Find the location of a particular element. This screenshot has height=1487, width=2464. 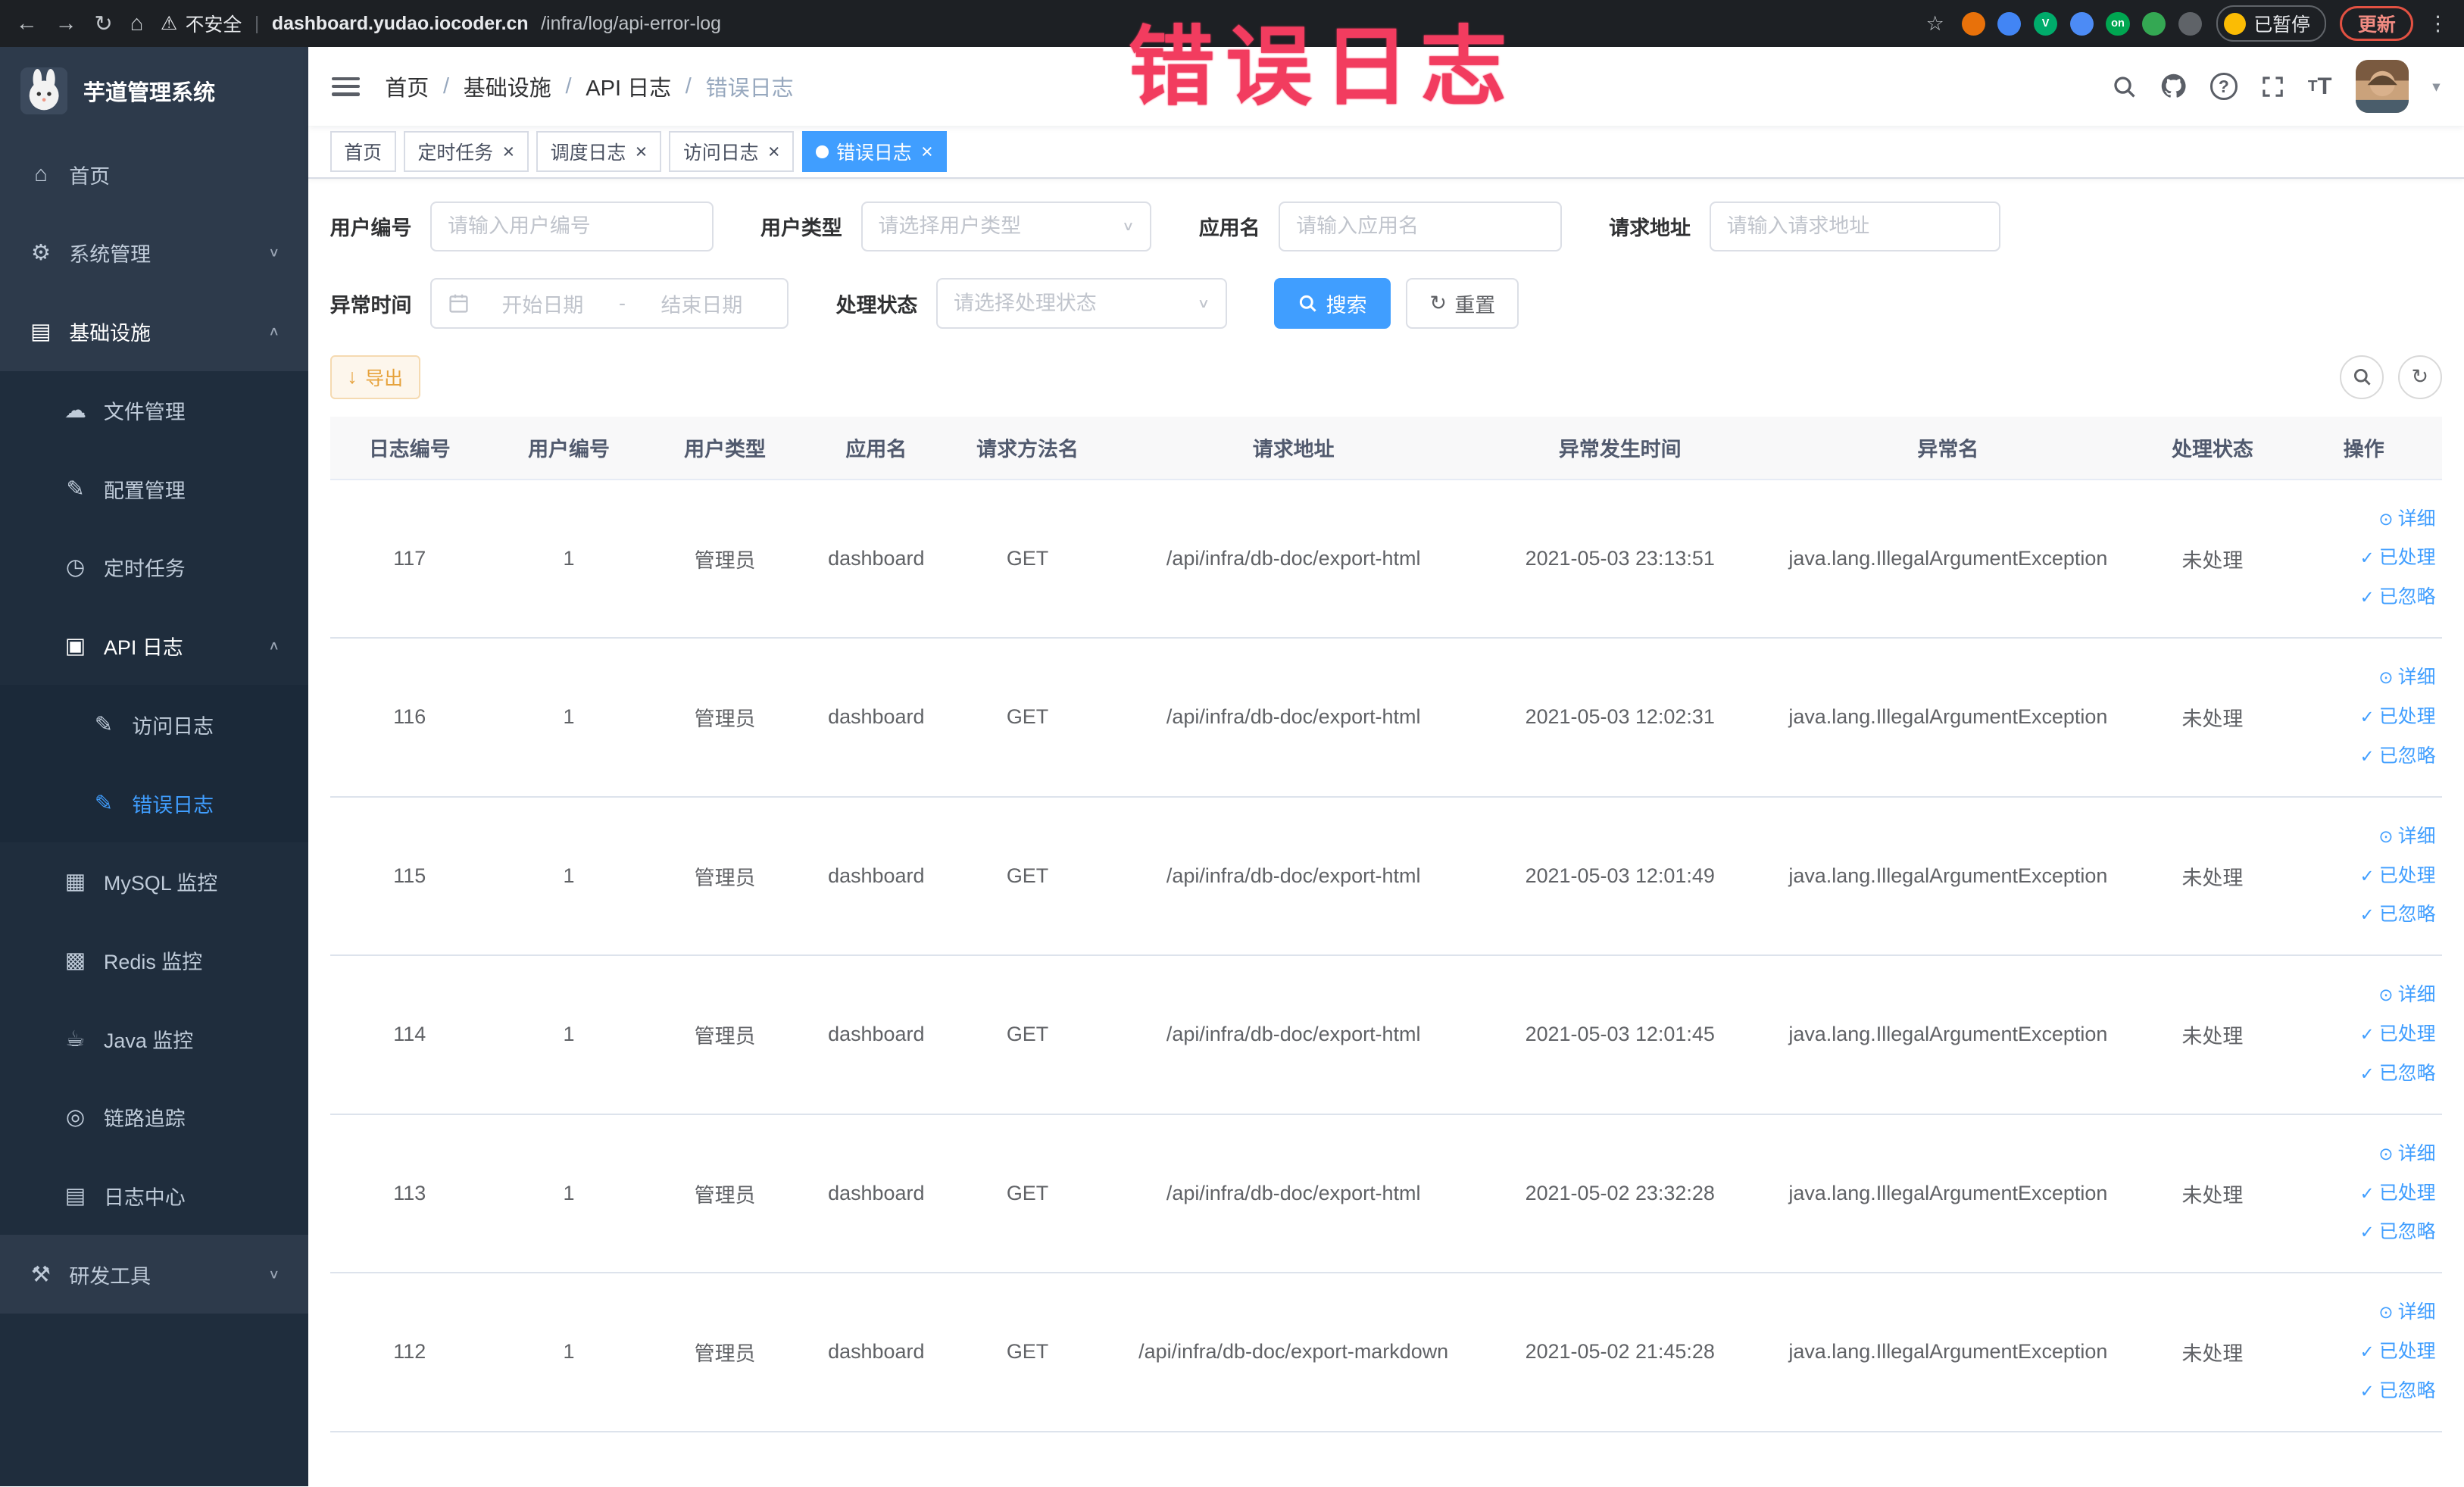

forward-icon: → is located at coordinates (66, 23).